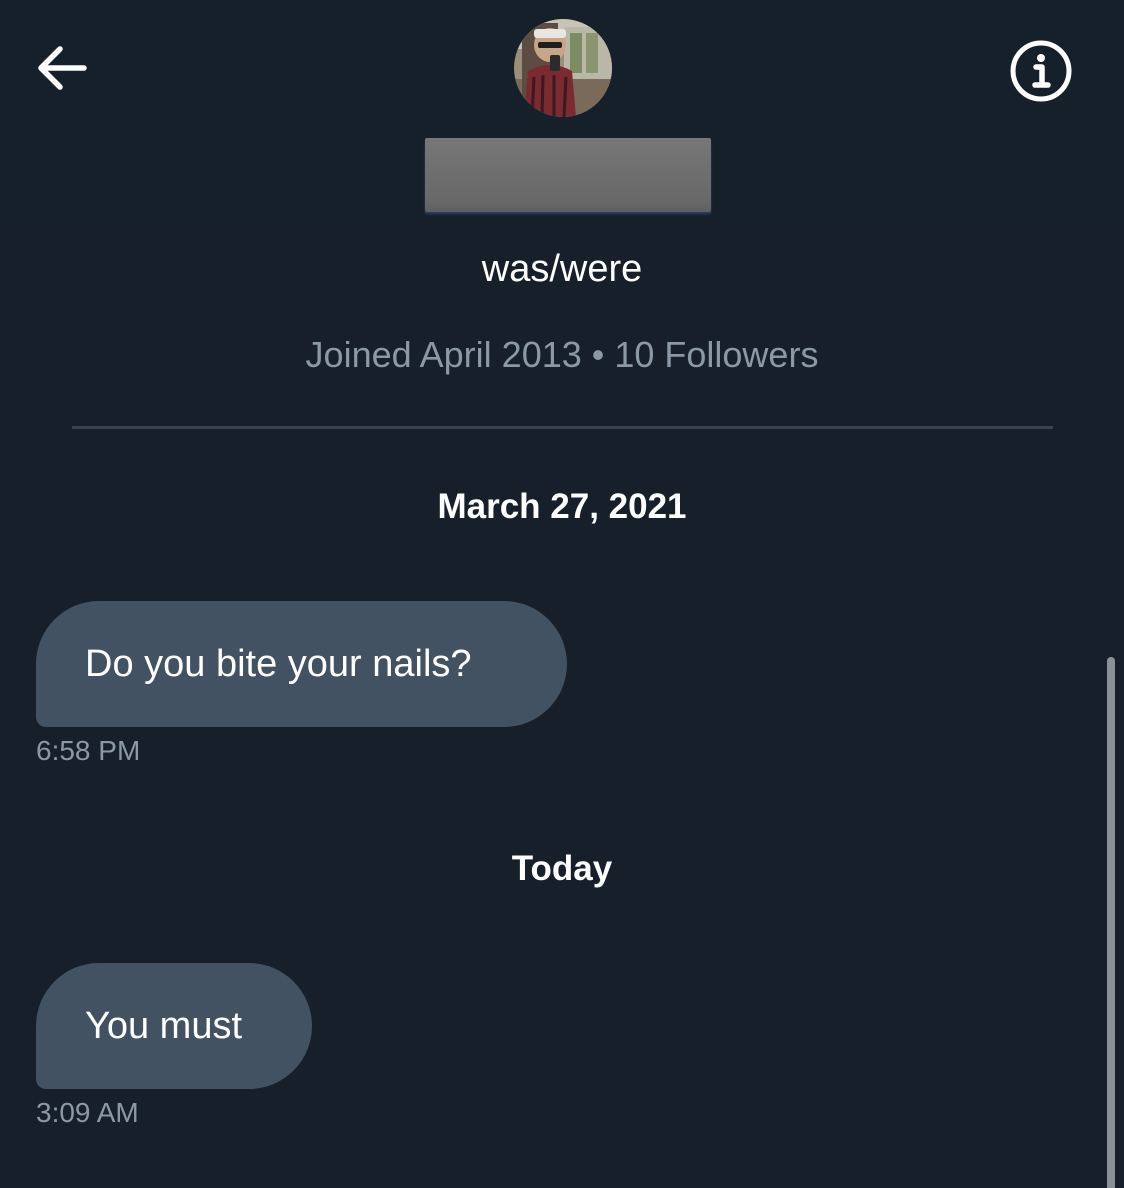  I want to click on info-button, so click(1041, 71).